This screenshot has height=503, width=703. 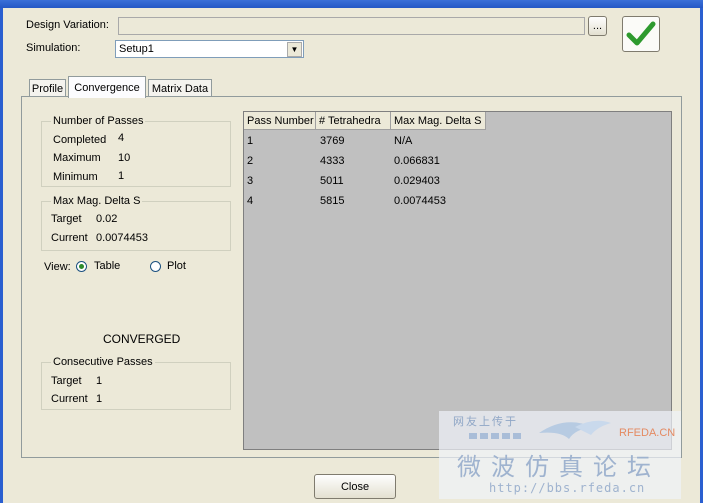 What do you see at coordinates (121, 138) in the screenshot?
I see `completed-value: 4` at bounding box center [121, 138].